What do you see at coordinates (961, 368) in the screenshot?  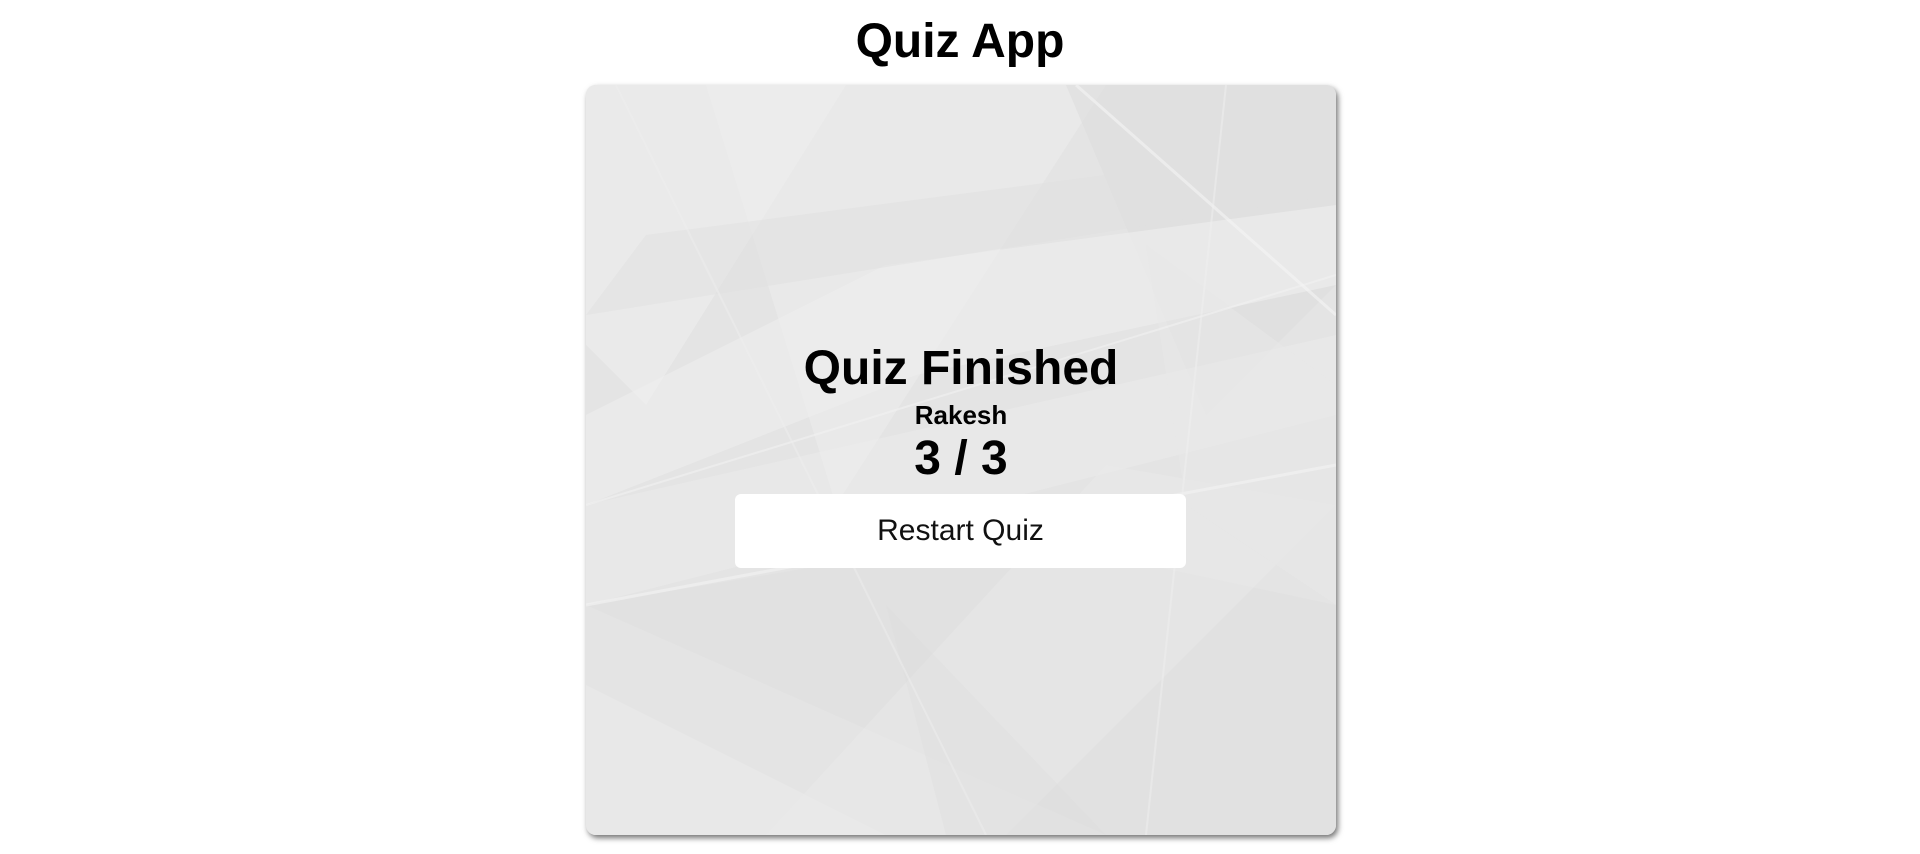 I see `result-heading: Quiz Finished` at bounding box center [961, 368].